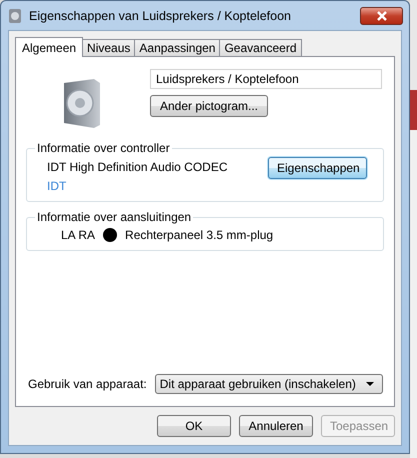 This screenshot has width=417, height=458. What do you see at coordinates (199, 235) in the screenshot?
I see `jack-description: Rechterpaneel 3.5 mm-plug` at bounding box center [199, 235].